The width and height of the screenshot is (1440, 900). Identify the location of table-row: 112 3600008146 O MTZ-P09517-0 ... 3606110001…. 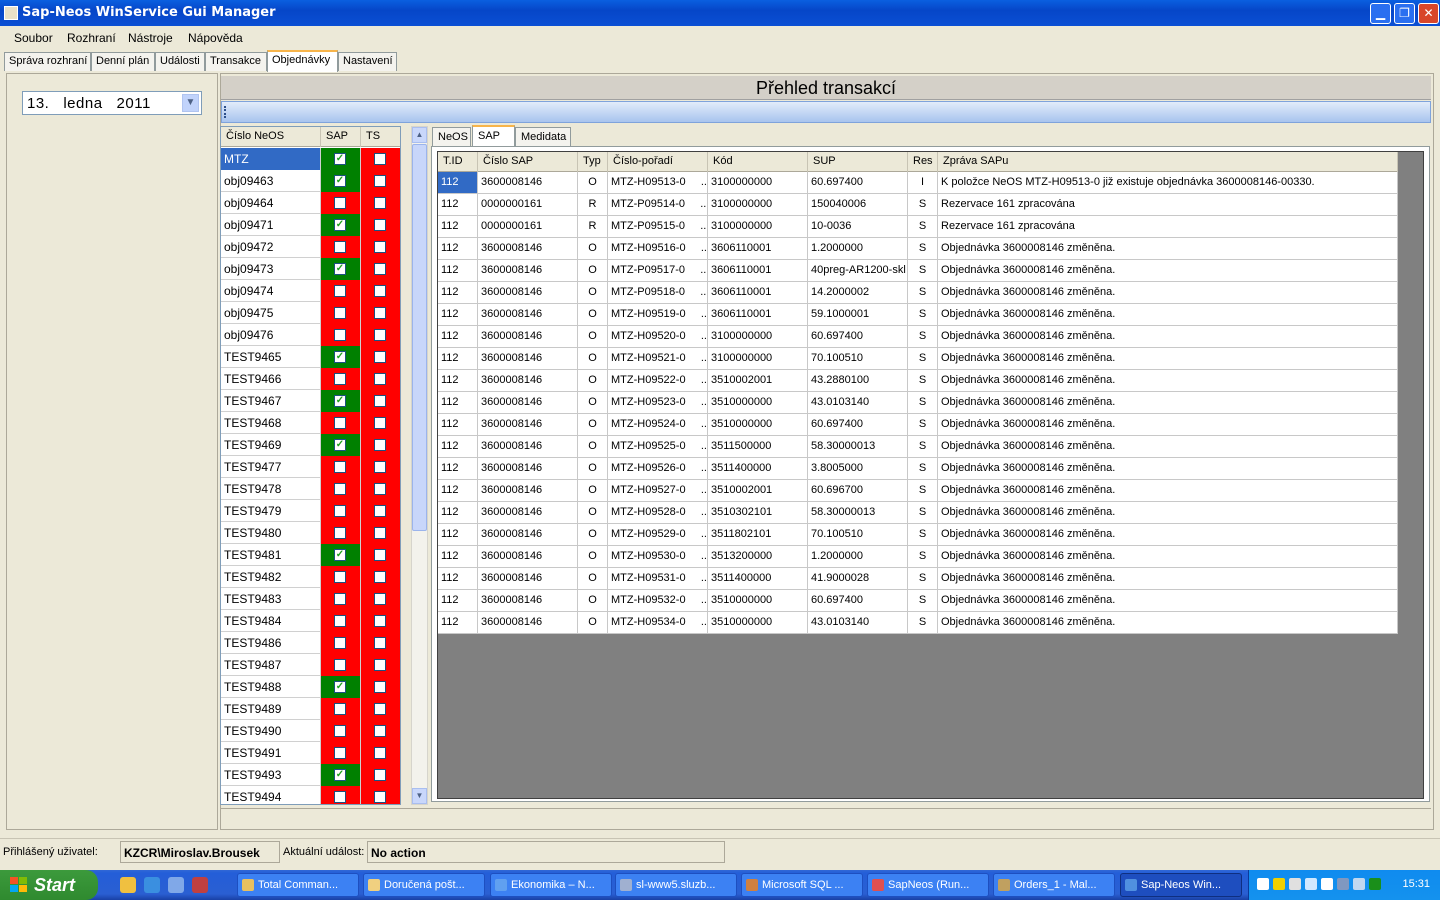
(918, 271).